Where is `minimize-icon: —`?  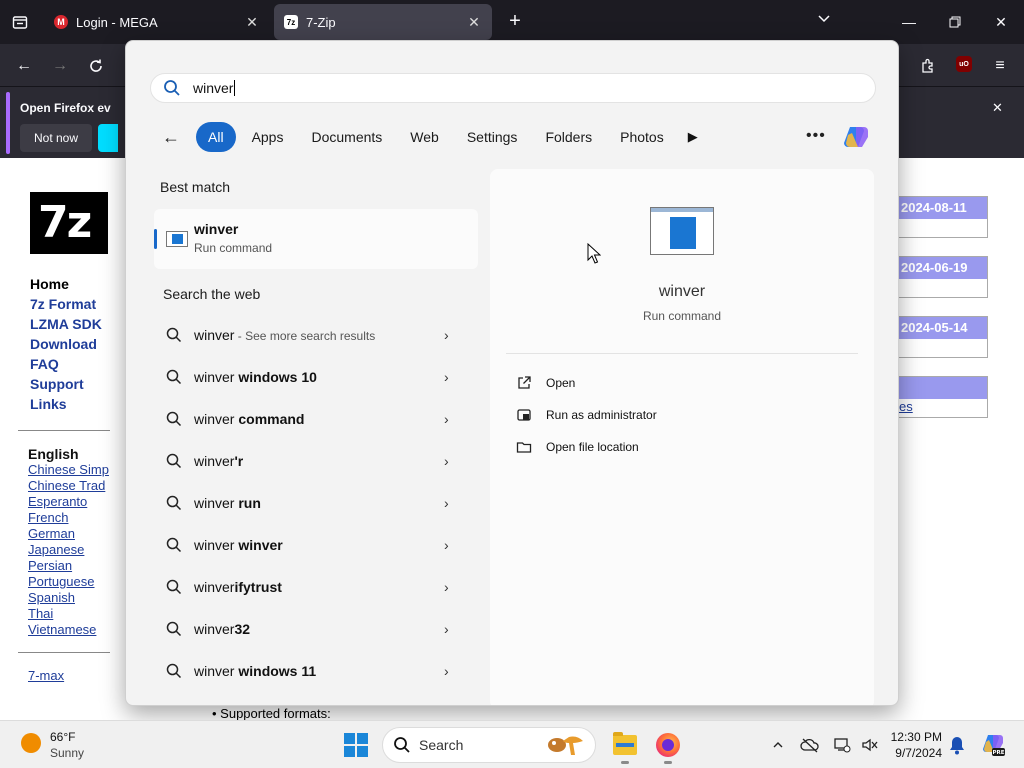 minimize-icon: — is located at coordinates (909, 22).